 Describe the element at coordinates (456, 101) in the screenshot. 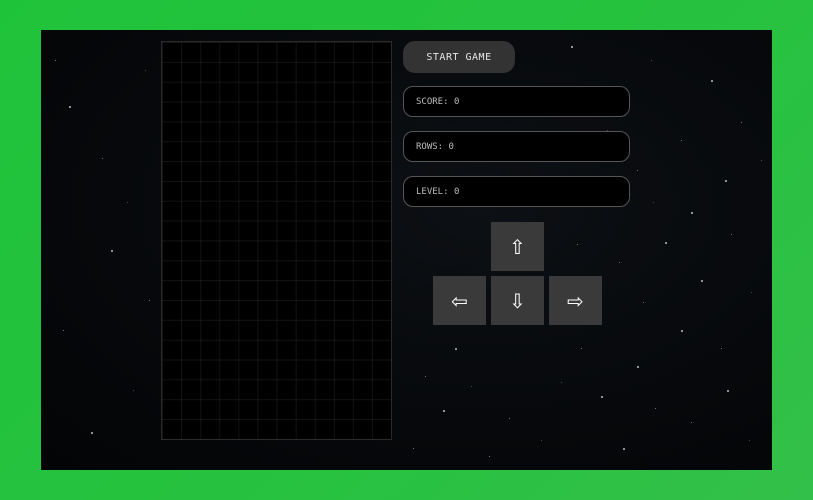

I see `score-value: 0` at that location.